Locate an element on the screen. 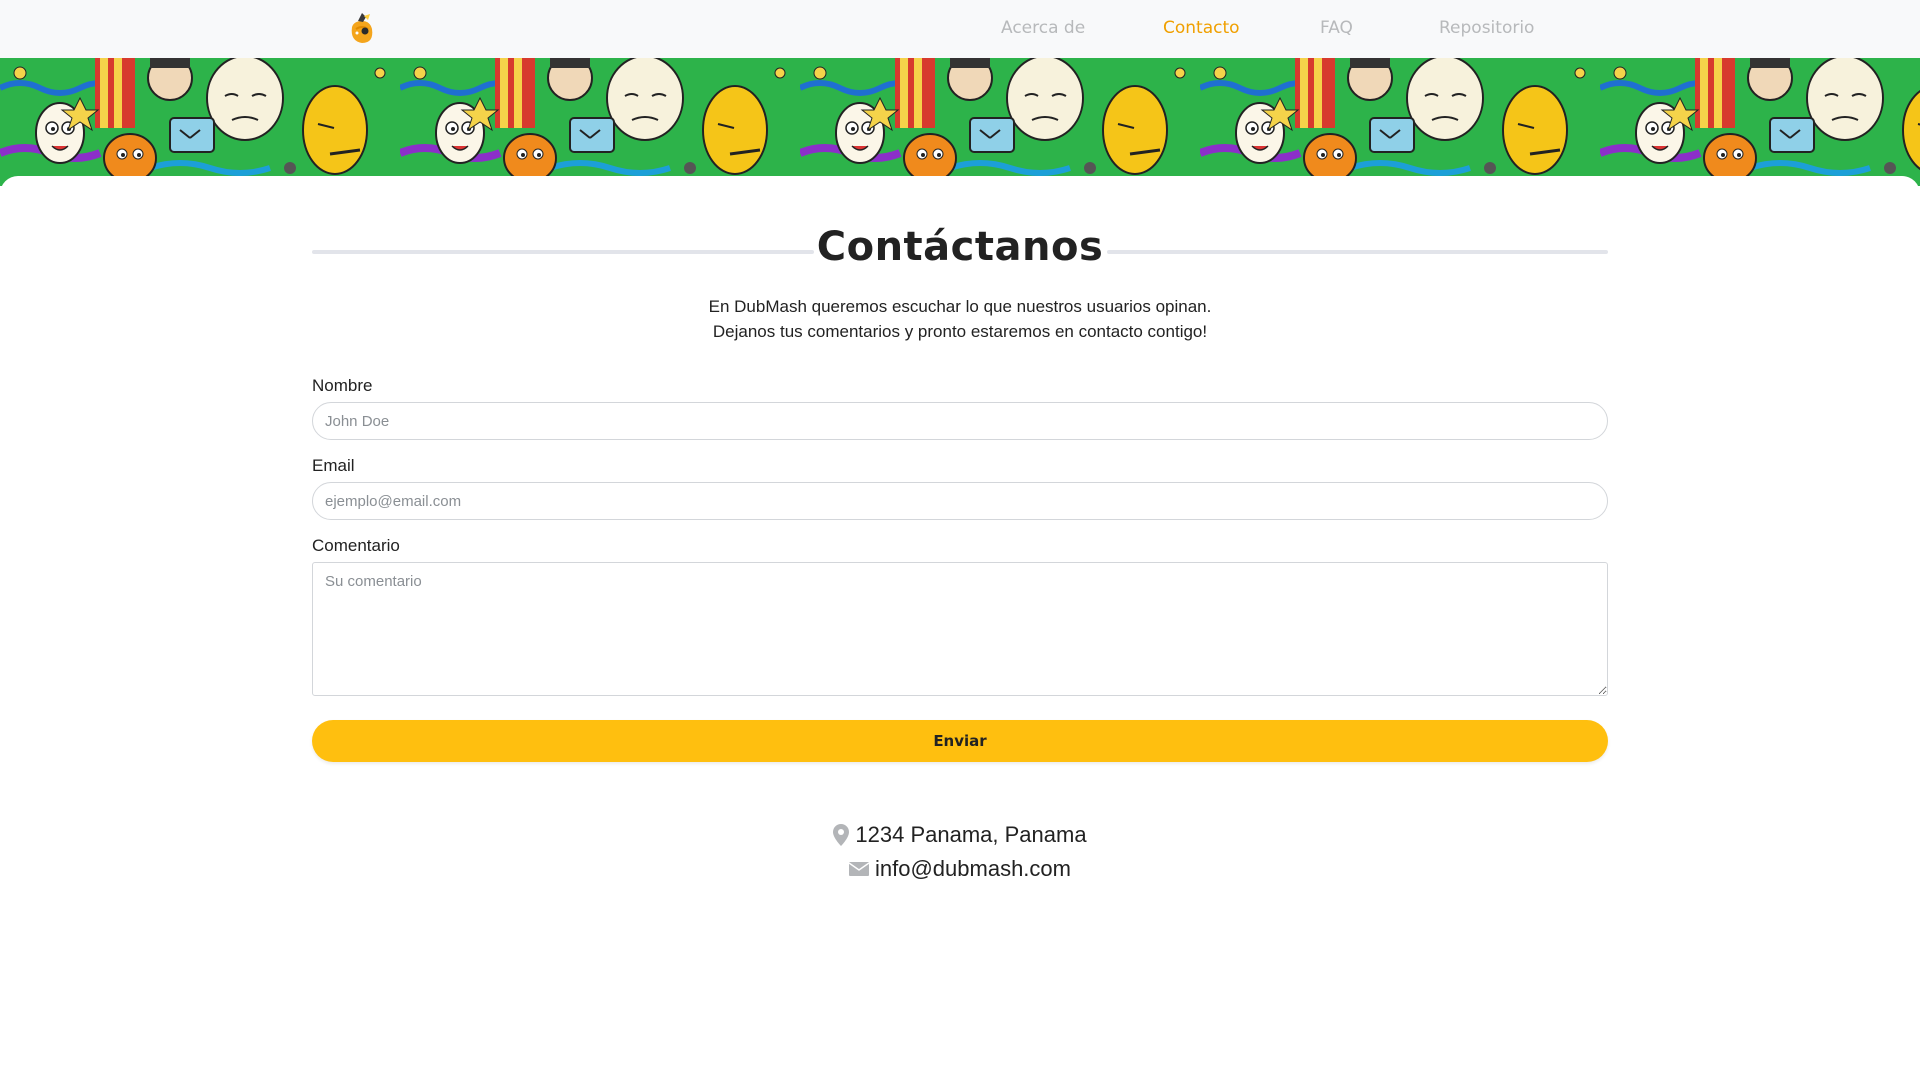 The height and width of the screenshot is (1080, 1920). comment-textarea is located at coordinates (960, 629).